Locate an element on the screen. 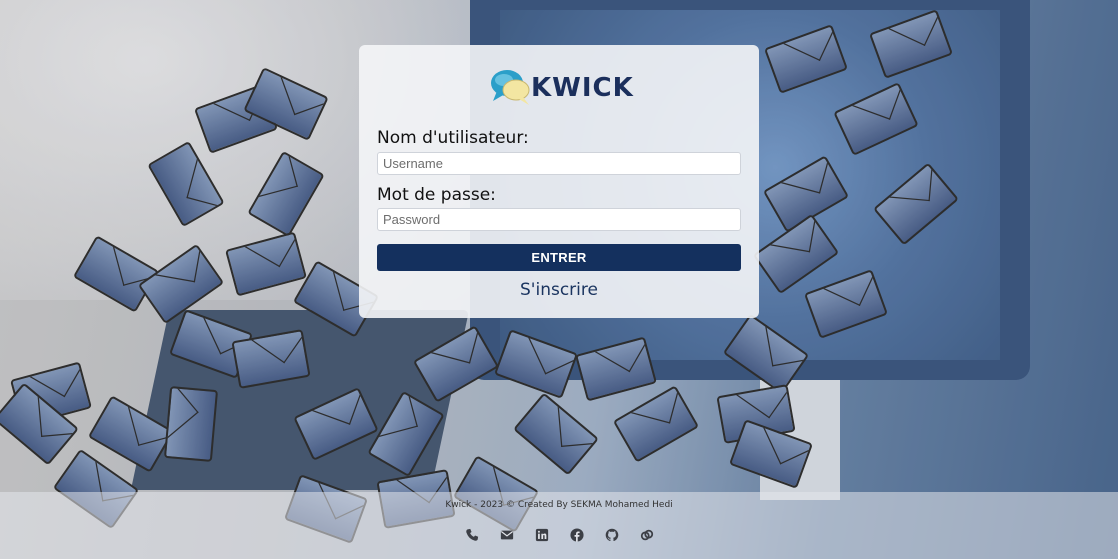 This screenshot has height=559, width=1118. brand-logo: KWICK is located at coordinates (561, 87).